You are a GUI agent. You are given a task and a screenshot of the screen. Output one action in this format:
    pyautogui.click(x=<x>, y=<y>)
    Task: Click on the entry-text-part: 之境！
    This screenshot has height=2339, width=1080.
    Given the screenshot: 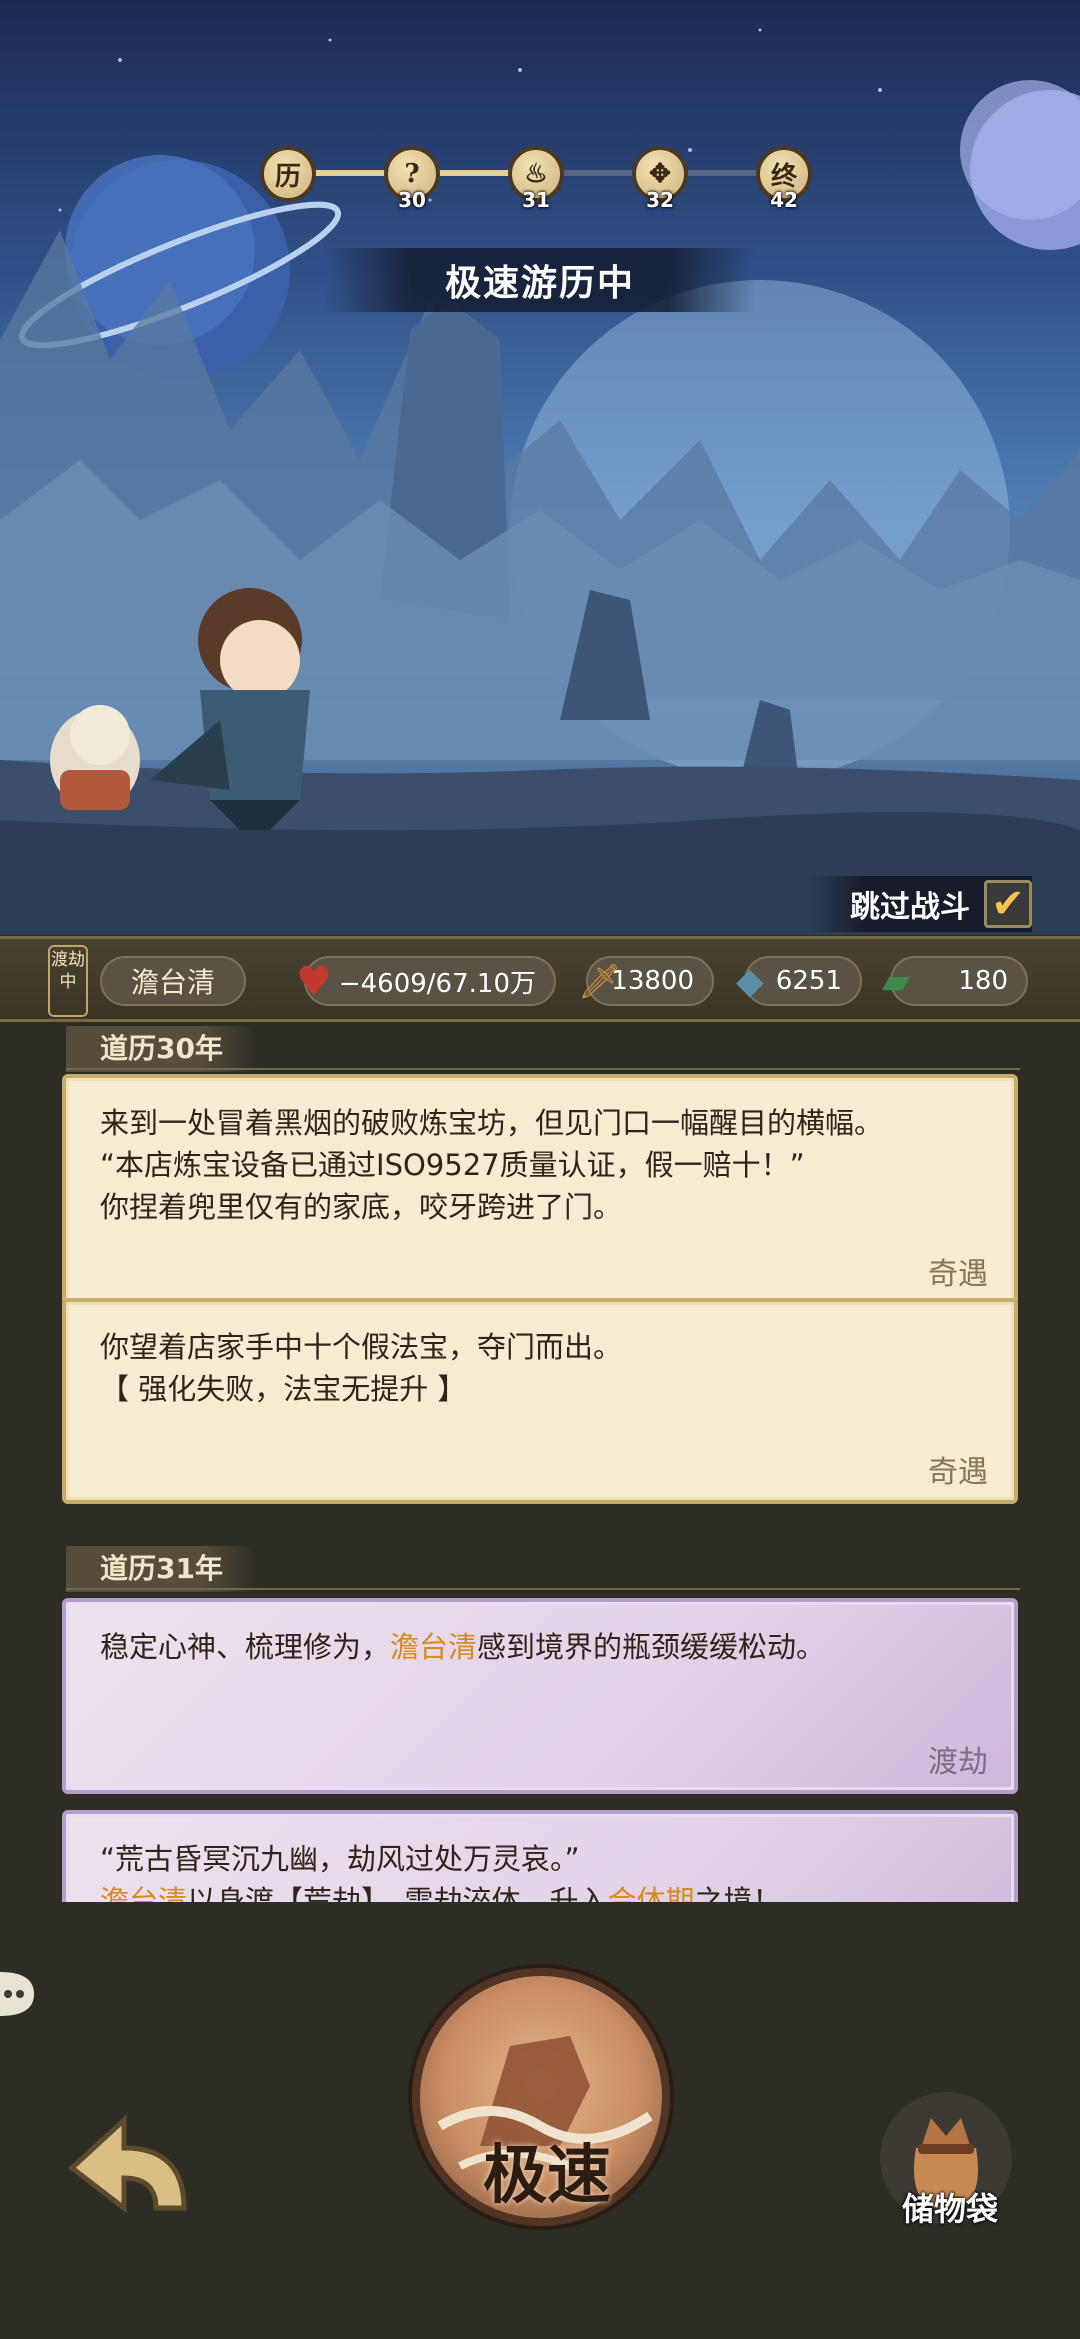 What is the action you would take?
    pyautogui.click(x=738, y=1893)
    